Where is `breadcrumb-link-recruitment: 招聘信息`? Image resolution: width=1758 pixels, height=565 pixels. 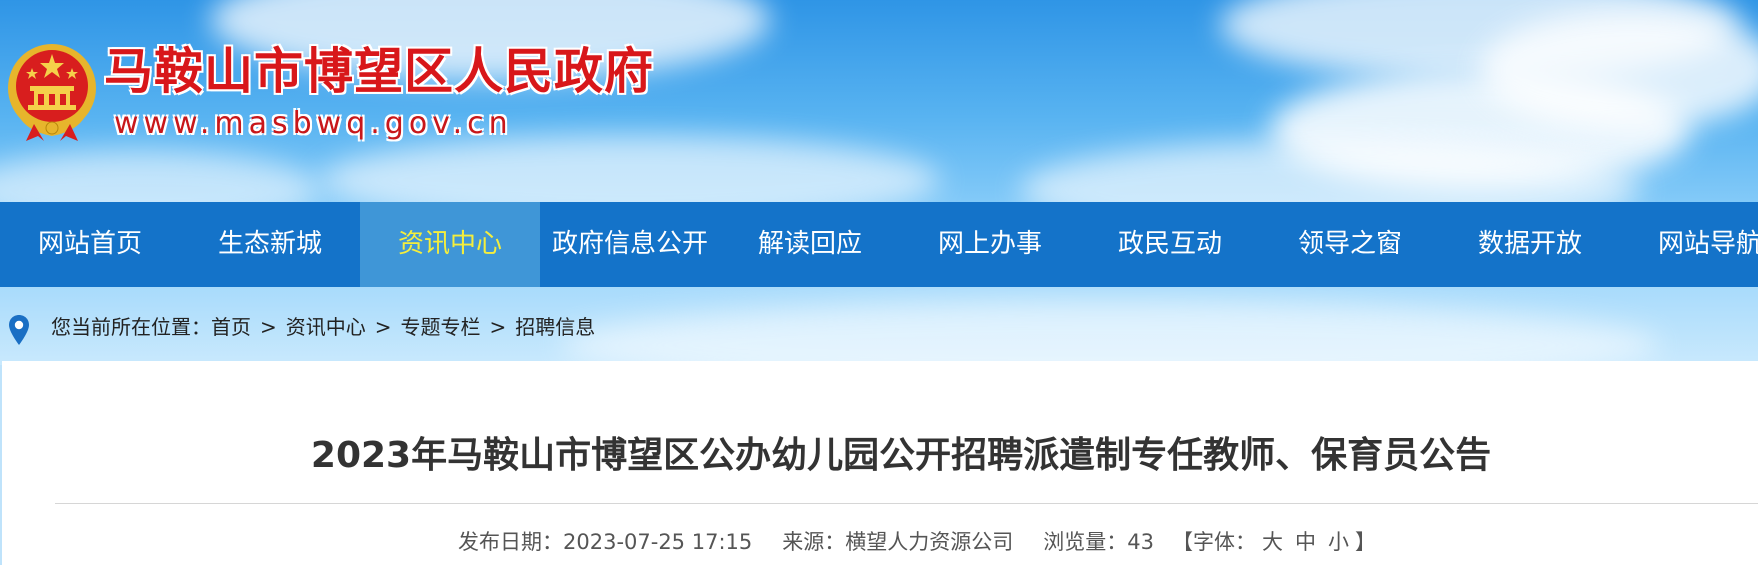
breadcrumb-link-recruitment: 招聘信息 is located at coordinates (555, 327).